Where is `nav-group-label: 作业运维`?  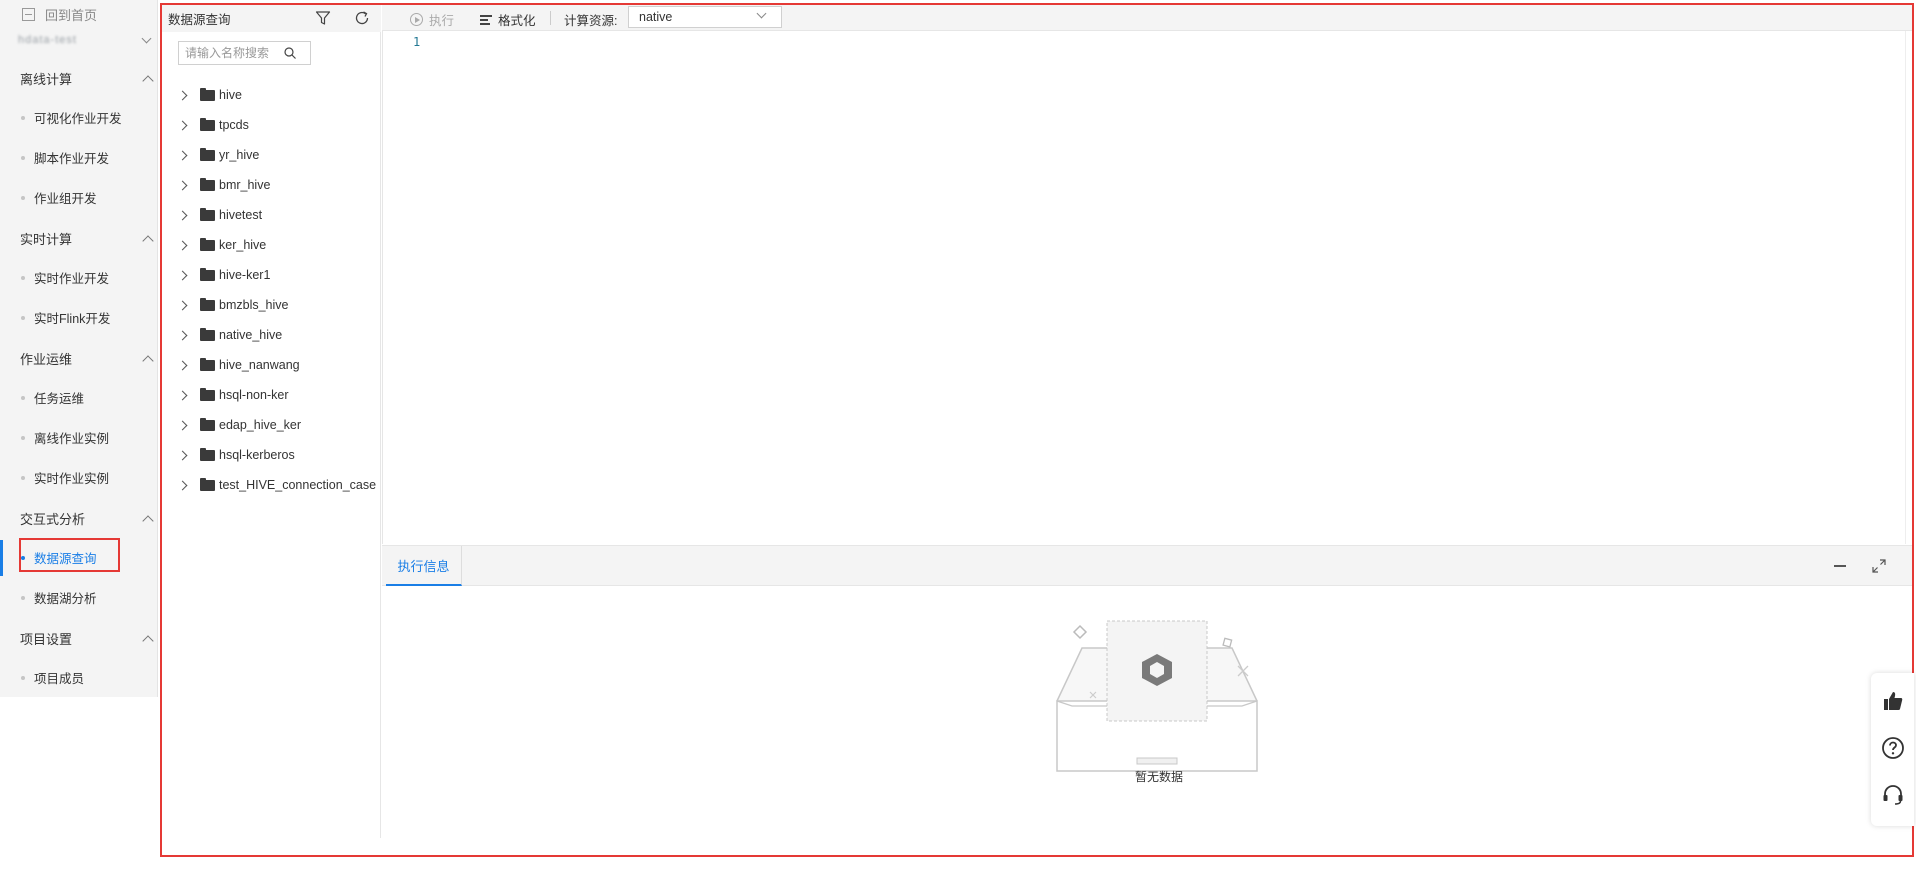
nav-group-label: 作业运维 is located at coordinates (46, 359).